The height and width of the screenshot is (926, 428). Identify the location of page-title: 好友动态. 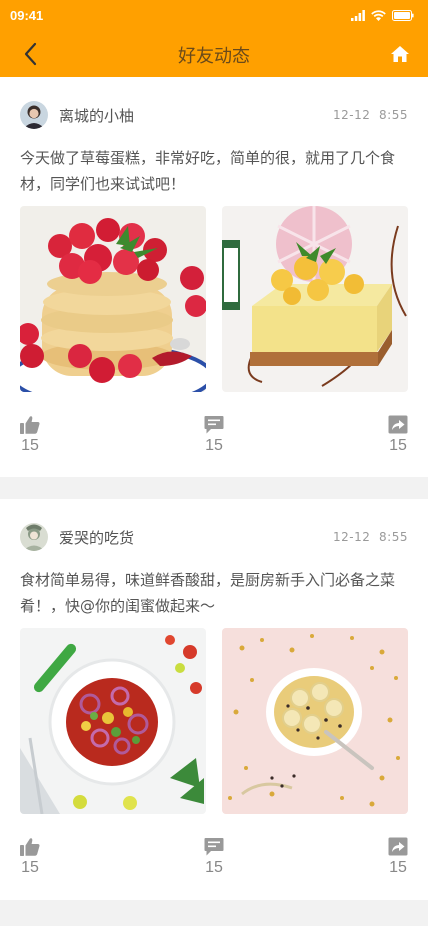
(214, 56).